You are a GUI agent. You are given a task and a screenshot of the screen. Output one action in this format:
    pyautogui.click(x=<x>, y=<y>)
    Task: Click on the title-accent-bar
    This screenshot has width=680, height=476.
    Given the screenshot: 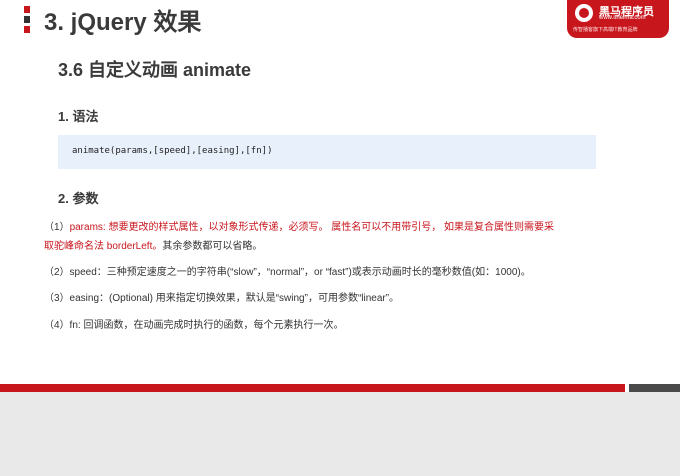 What is the action you would take?
    pyautogui.click(x=28, y=20)
    